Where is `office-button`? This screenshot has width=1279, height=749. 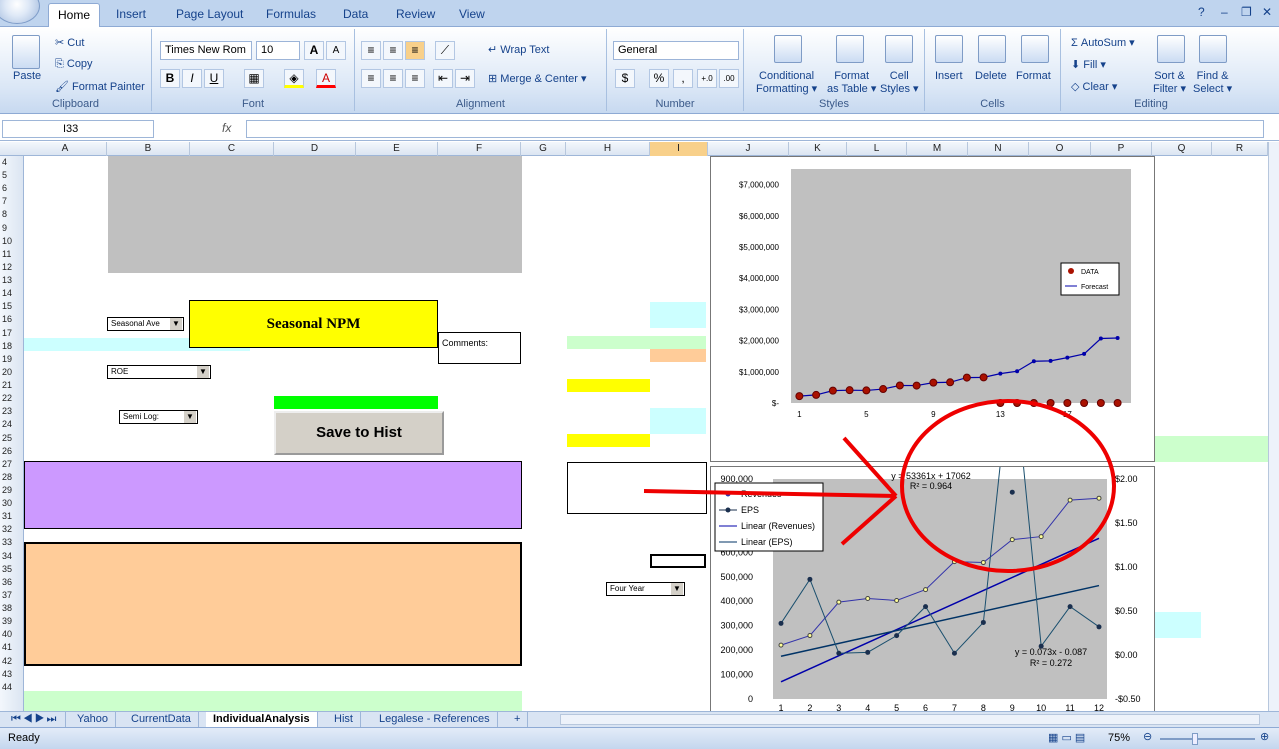
office-button is located at coordinates (20, 12).